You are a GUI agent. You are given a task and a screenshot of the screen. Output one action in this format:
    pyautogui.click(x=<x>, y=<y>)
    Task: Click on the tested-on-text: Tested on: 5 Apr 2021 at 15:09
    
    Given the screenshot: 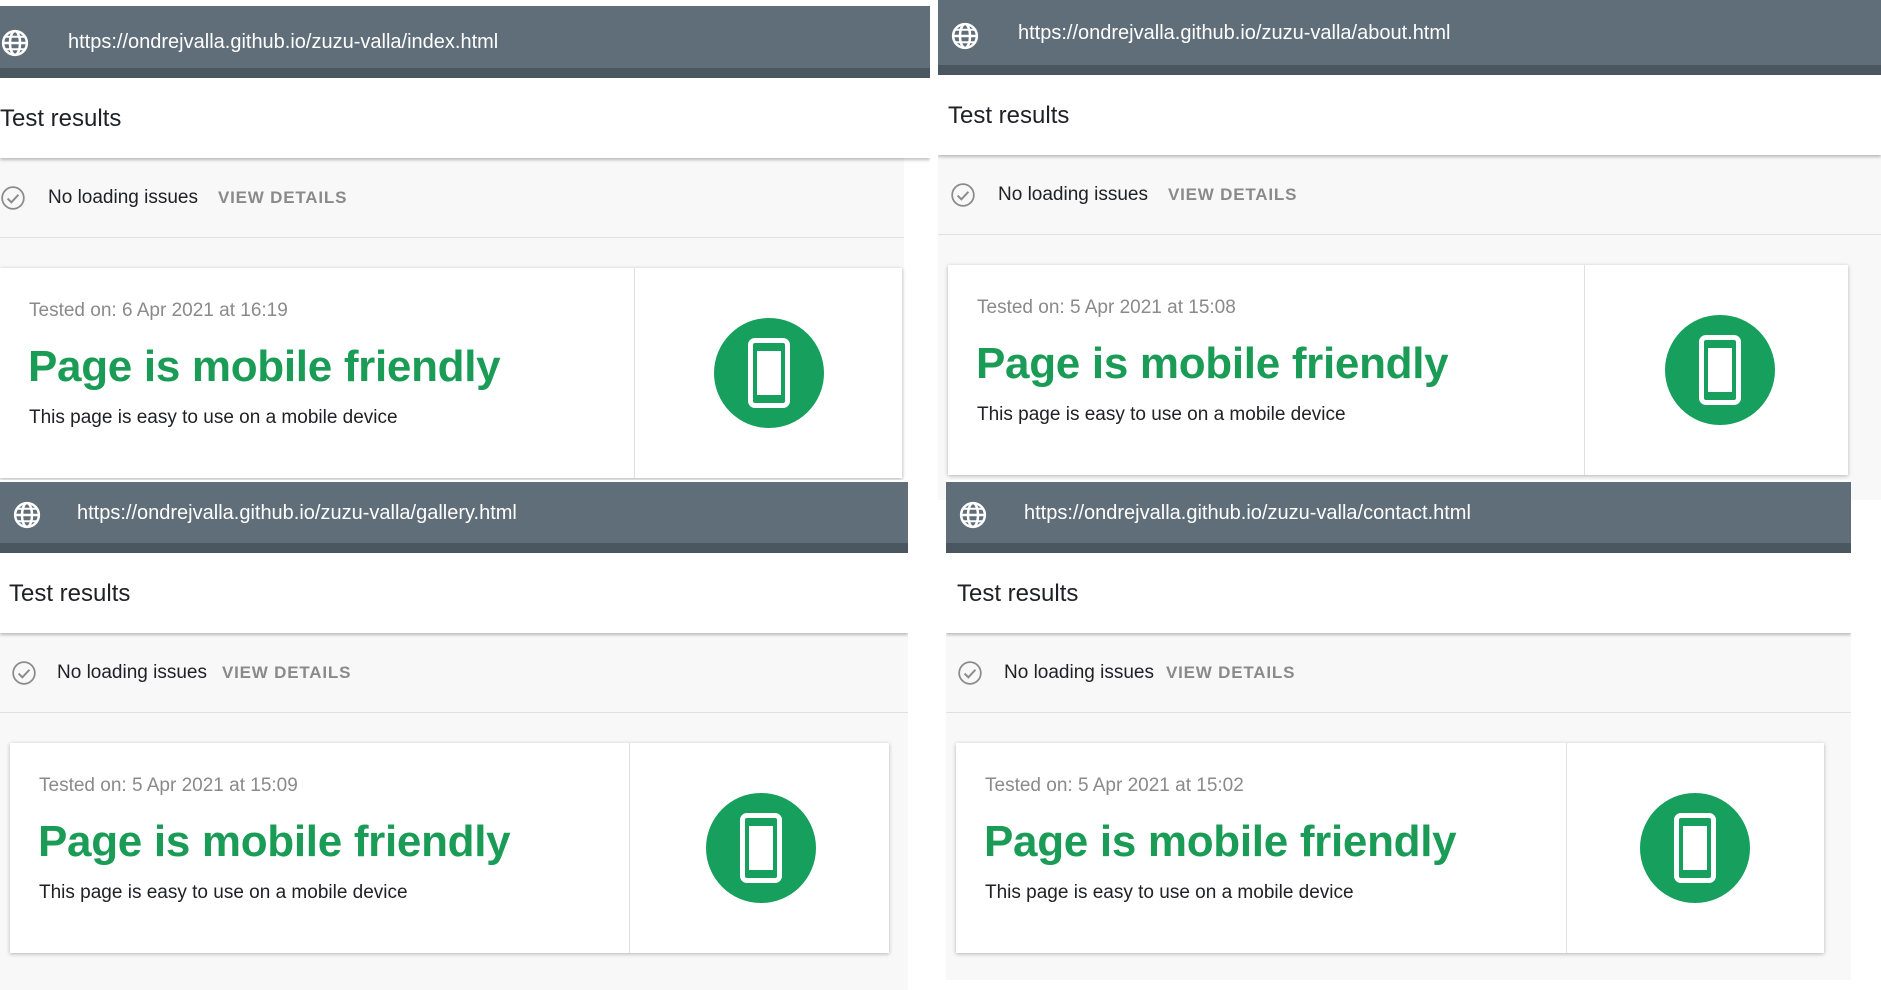 What is the action you would take?
    pyautogui.click(x=168, y=785)
    